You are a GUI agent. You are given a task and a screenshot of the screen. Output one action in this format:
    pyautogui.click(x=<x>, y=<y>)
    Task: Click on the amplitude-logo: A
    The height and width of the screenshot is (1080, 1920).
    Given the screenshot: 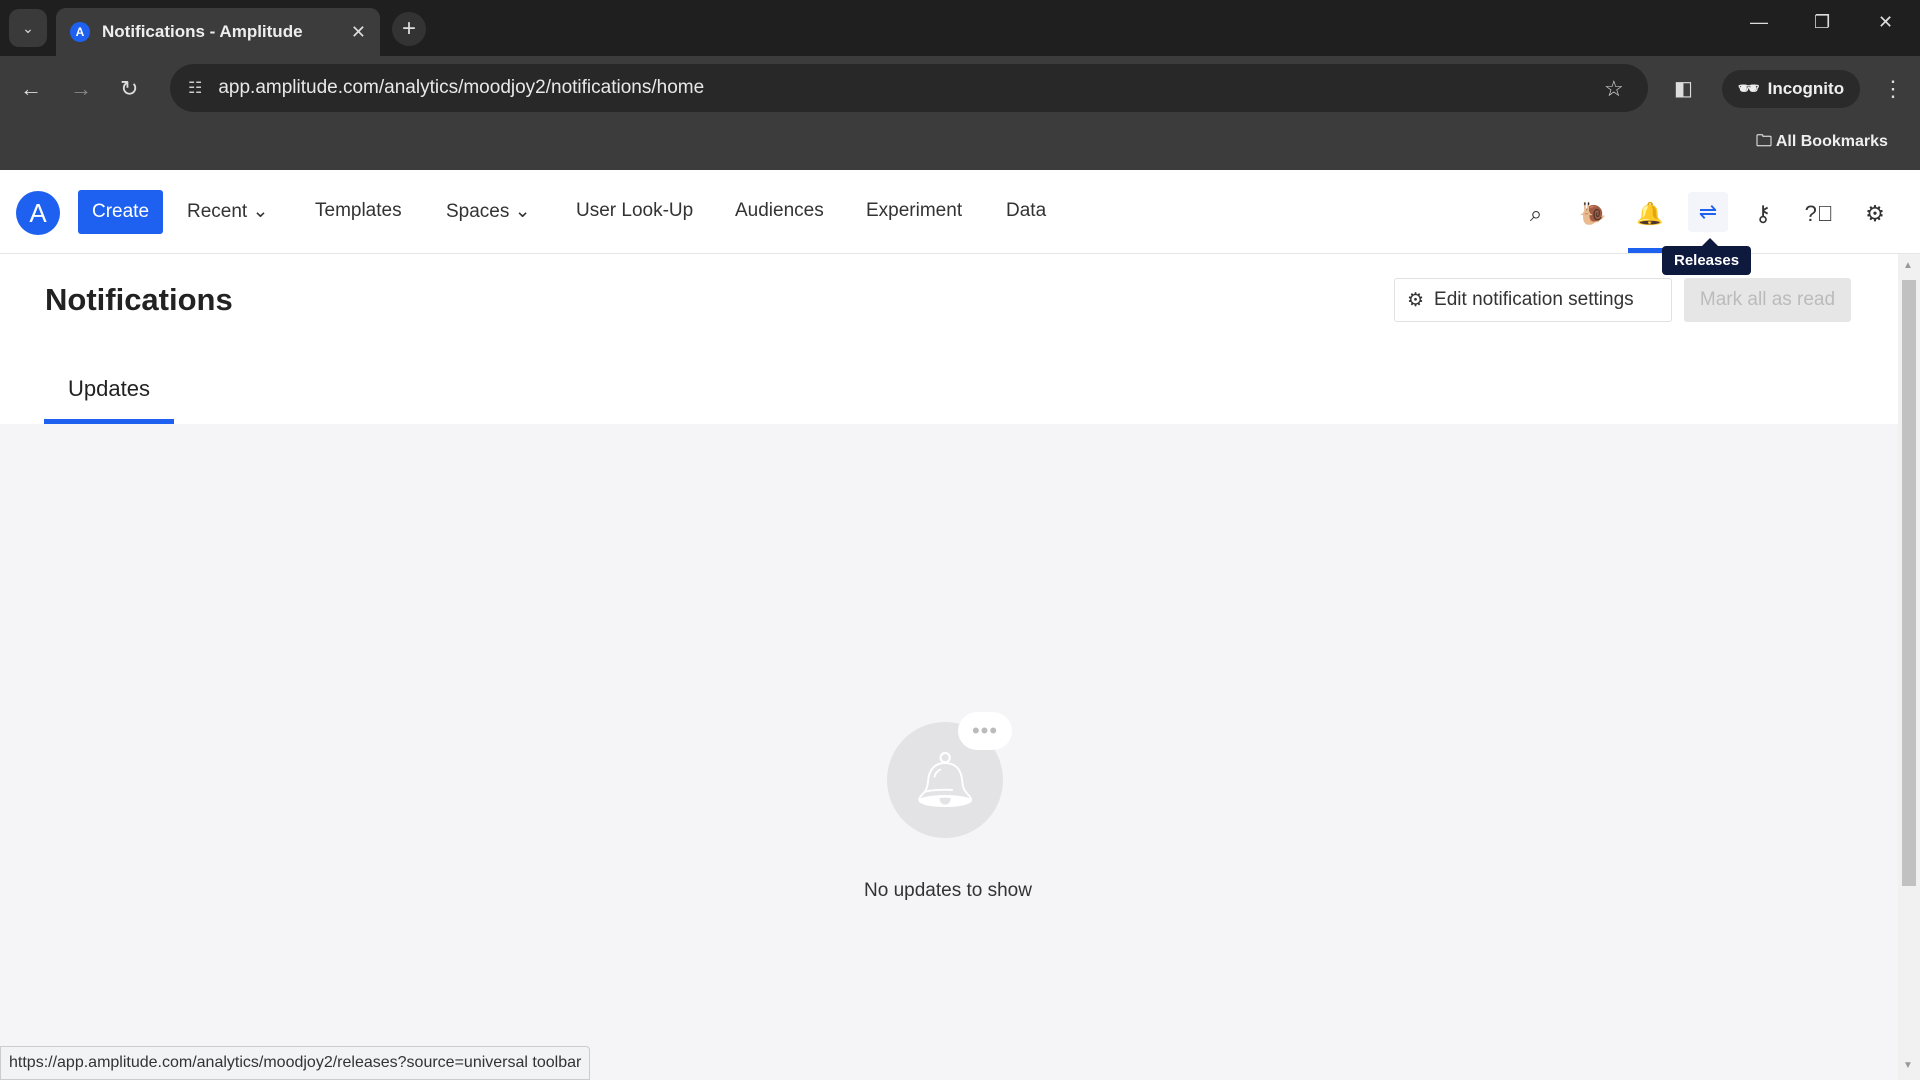 What is the action you would take?
    pyautogui.click(x=38, y=213)
    